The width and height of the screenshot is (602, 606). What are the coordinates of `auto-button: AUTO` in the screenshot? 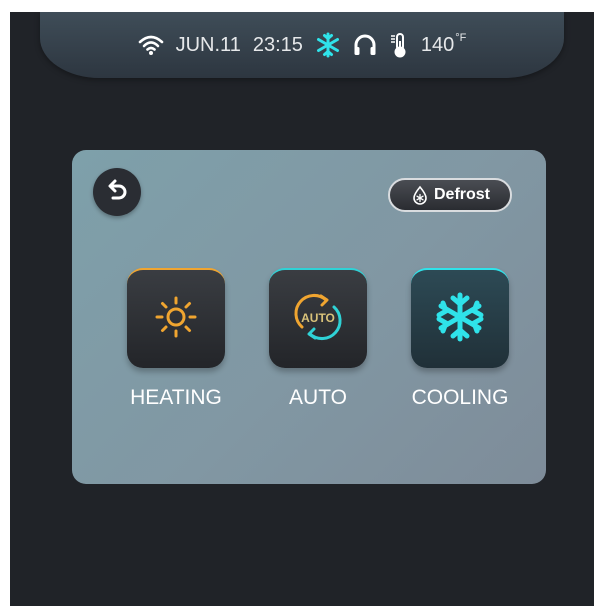 It's located at (318, 318).